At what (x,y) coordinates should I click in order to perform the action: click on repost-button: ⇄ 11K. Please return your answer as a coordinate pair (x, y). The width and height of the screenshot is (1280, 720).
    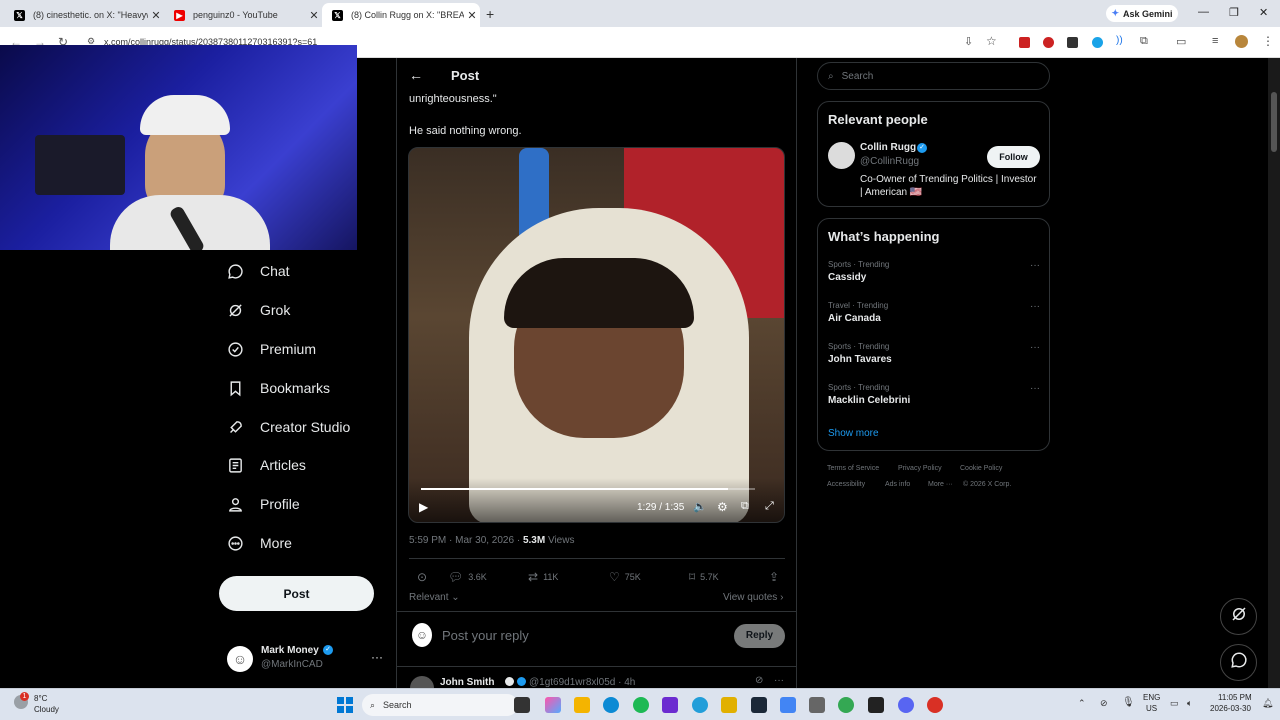
    Looking at the image, I should click on (543, 577).